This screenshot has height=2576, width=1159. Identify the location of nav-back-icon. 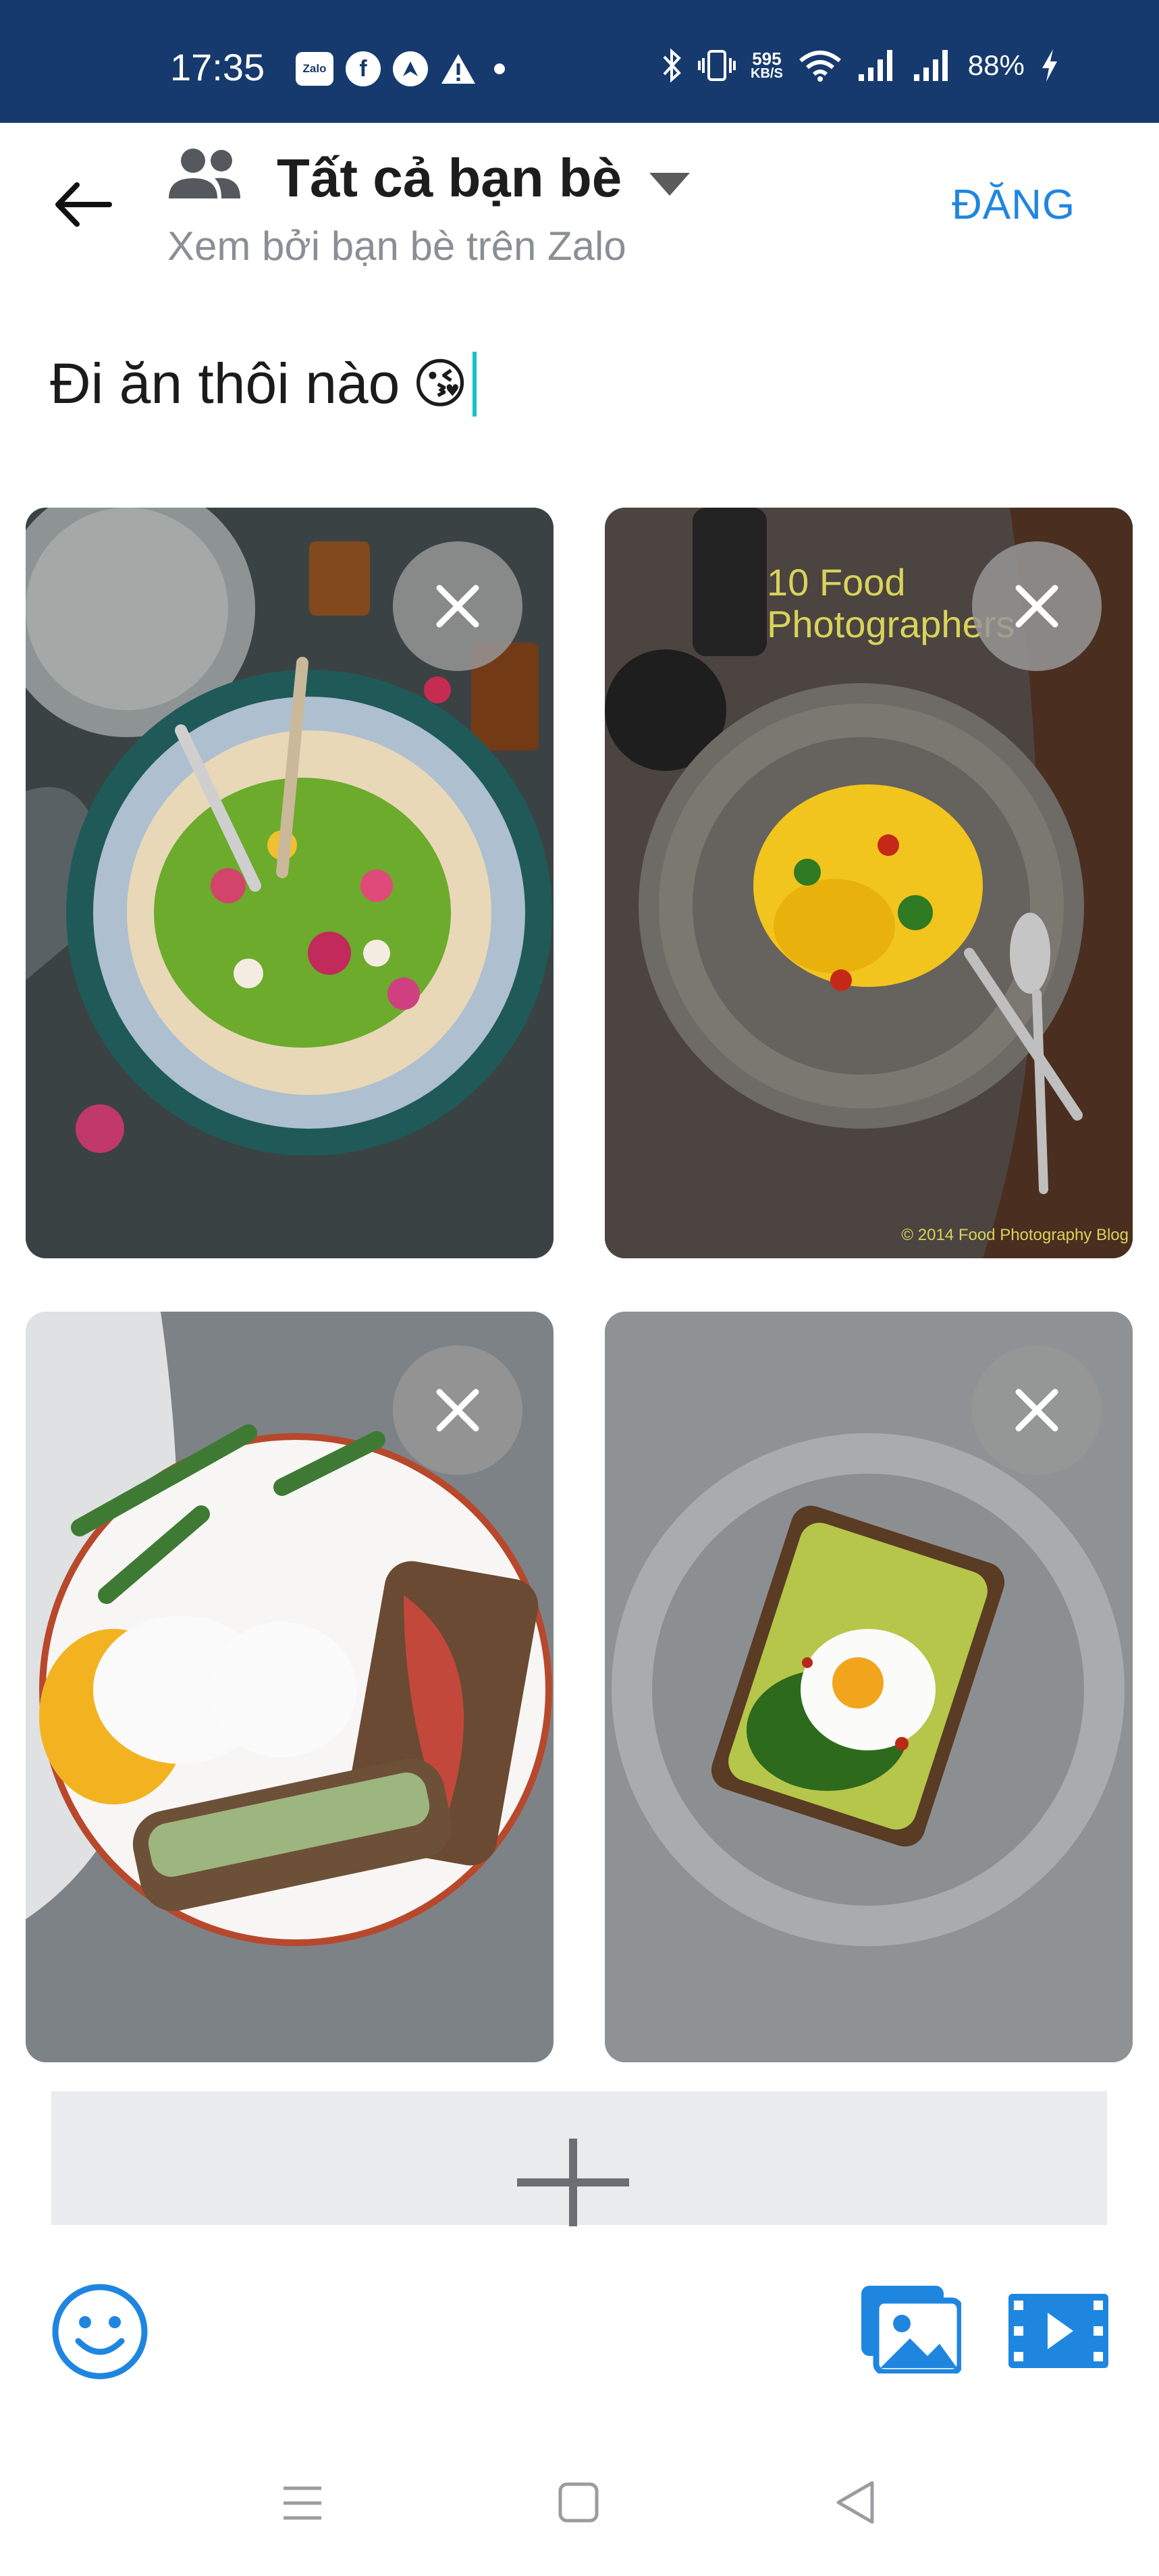
(856, 2502).